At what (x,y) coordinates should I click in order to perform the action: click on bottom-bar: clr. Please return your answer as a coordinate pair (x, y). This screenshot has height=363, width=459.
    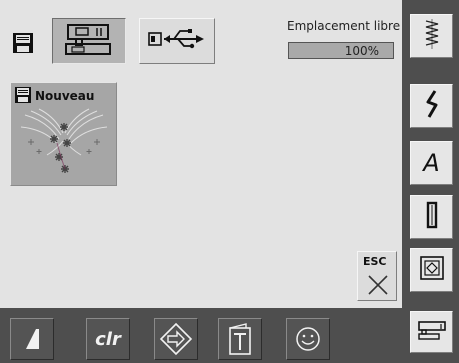
    Looking at the image, I should click on (201, 335).